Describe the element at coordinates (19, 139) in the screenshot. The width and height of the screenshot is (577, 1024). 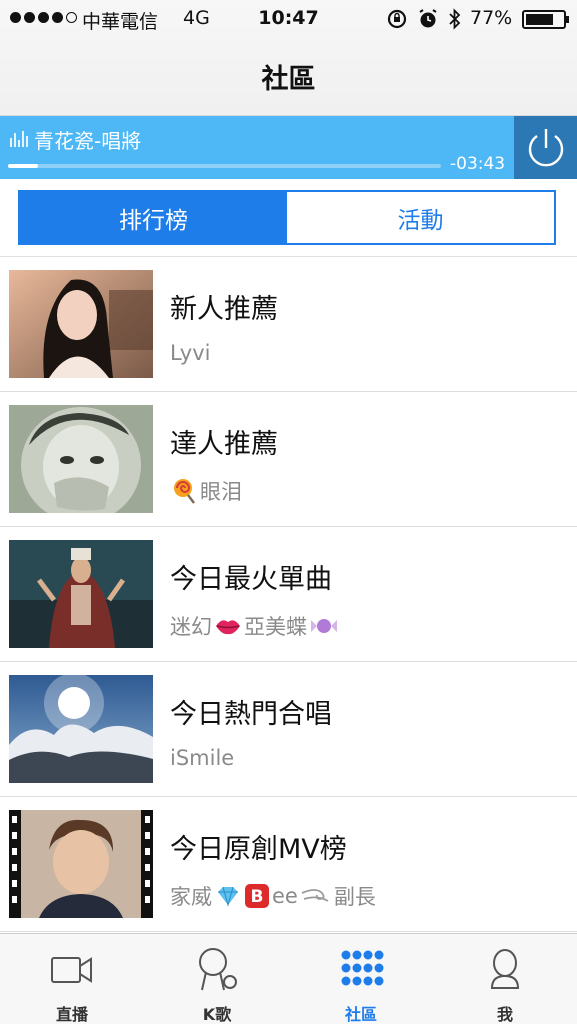
I see `equalizer-icon` at that location.